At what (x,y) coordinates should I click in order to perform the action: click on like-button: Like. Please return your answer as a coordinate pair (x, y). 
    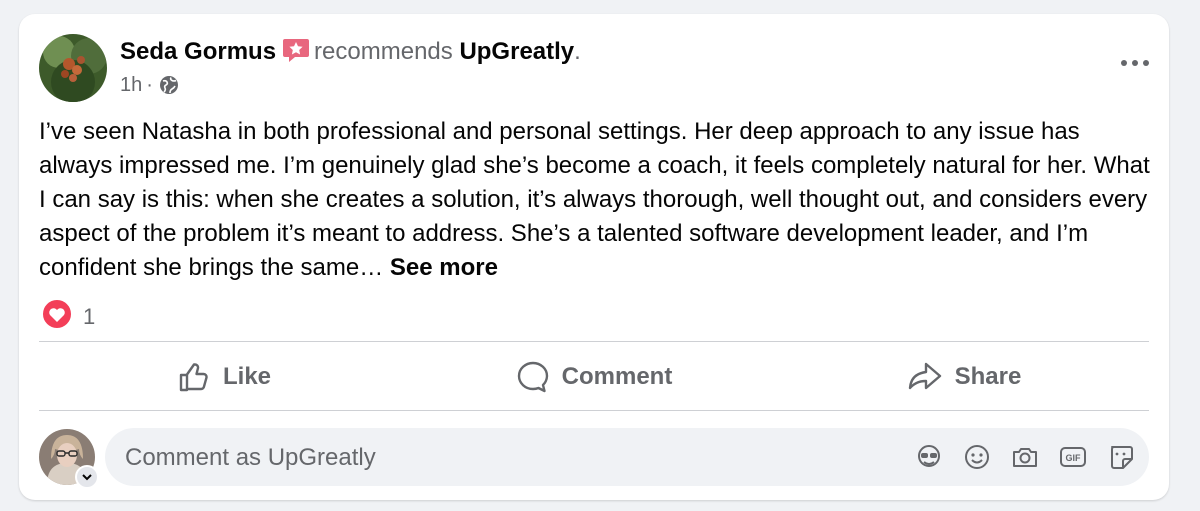
    Looking at the image, I should click on (224, 377).